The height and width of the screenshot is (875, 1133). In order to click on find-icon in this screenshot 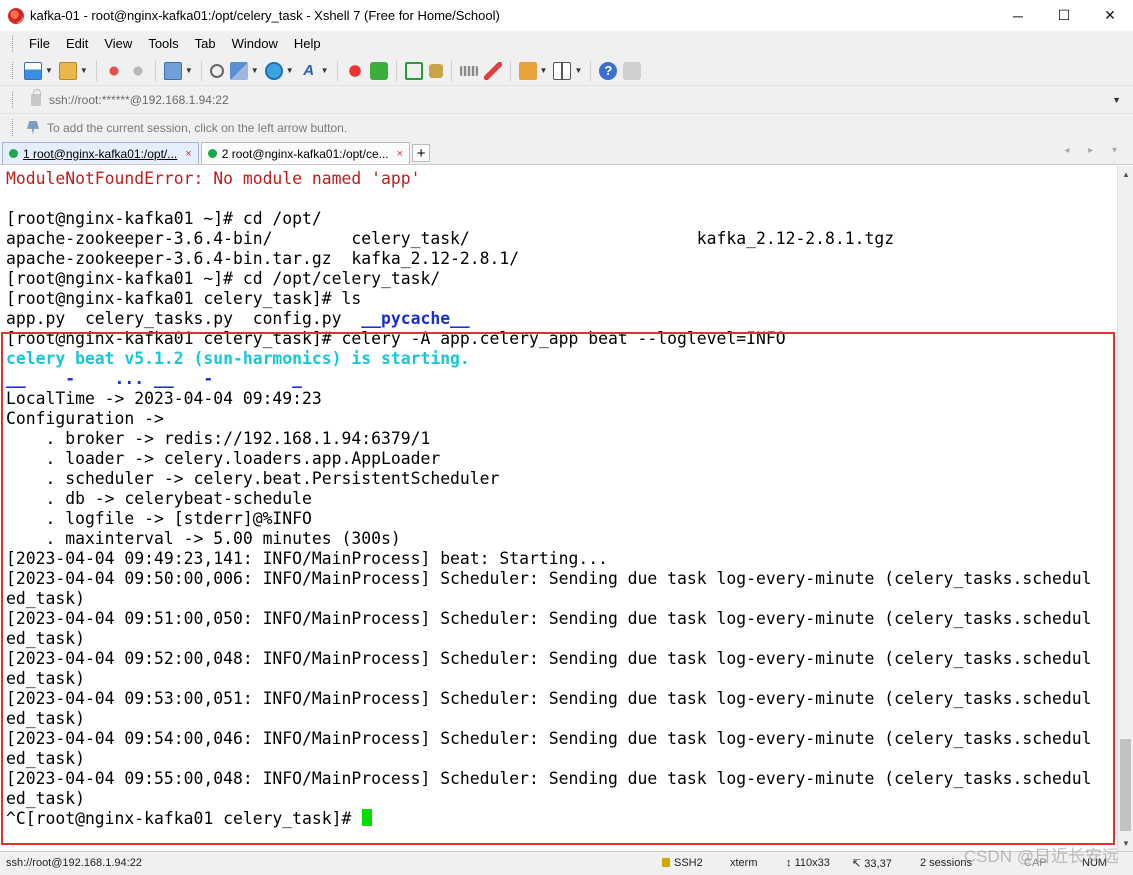, I will do `click(216, 70)`.